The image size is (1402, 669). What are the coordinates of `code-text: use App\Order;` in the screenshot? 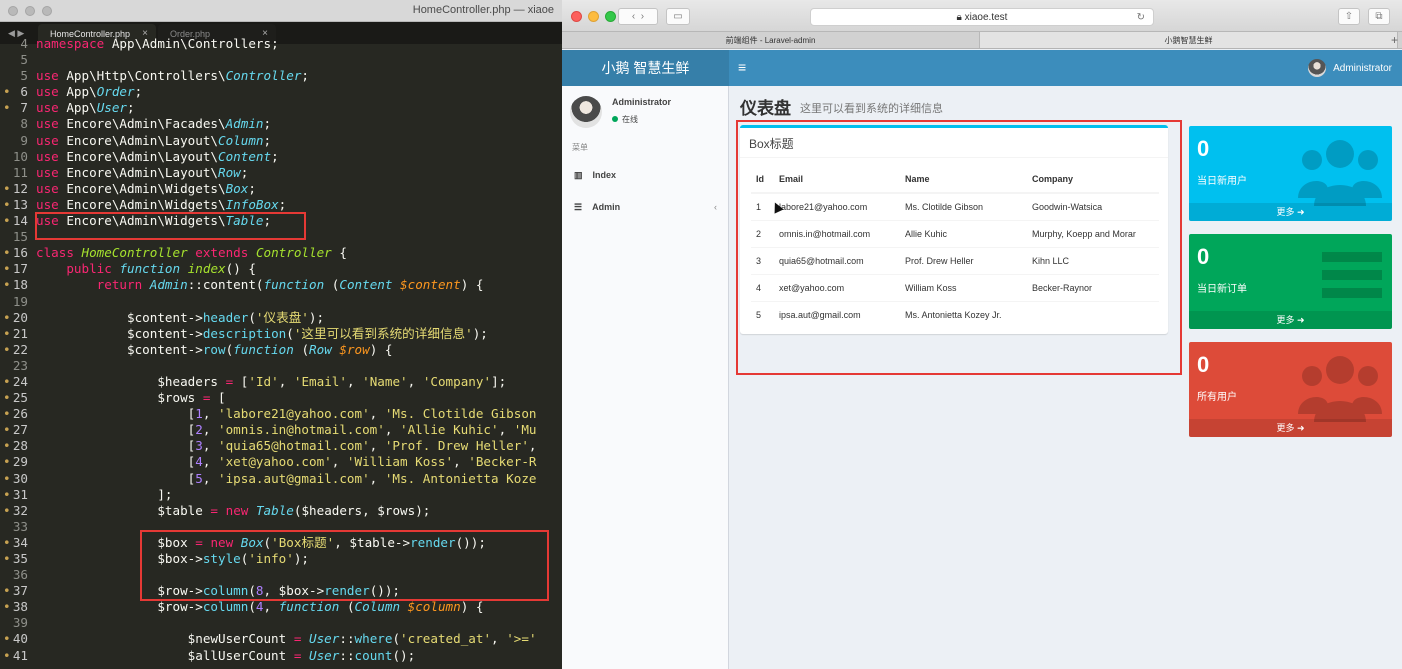 It's located at (89, 92).